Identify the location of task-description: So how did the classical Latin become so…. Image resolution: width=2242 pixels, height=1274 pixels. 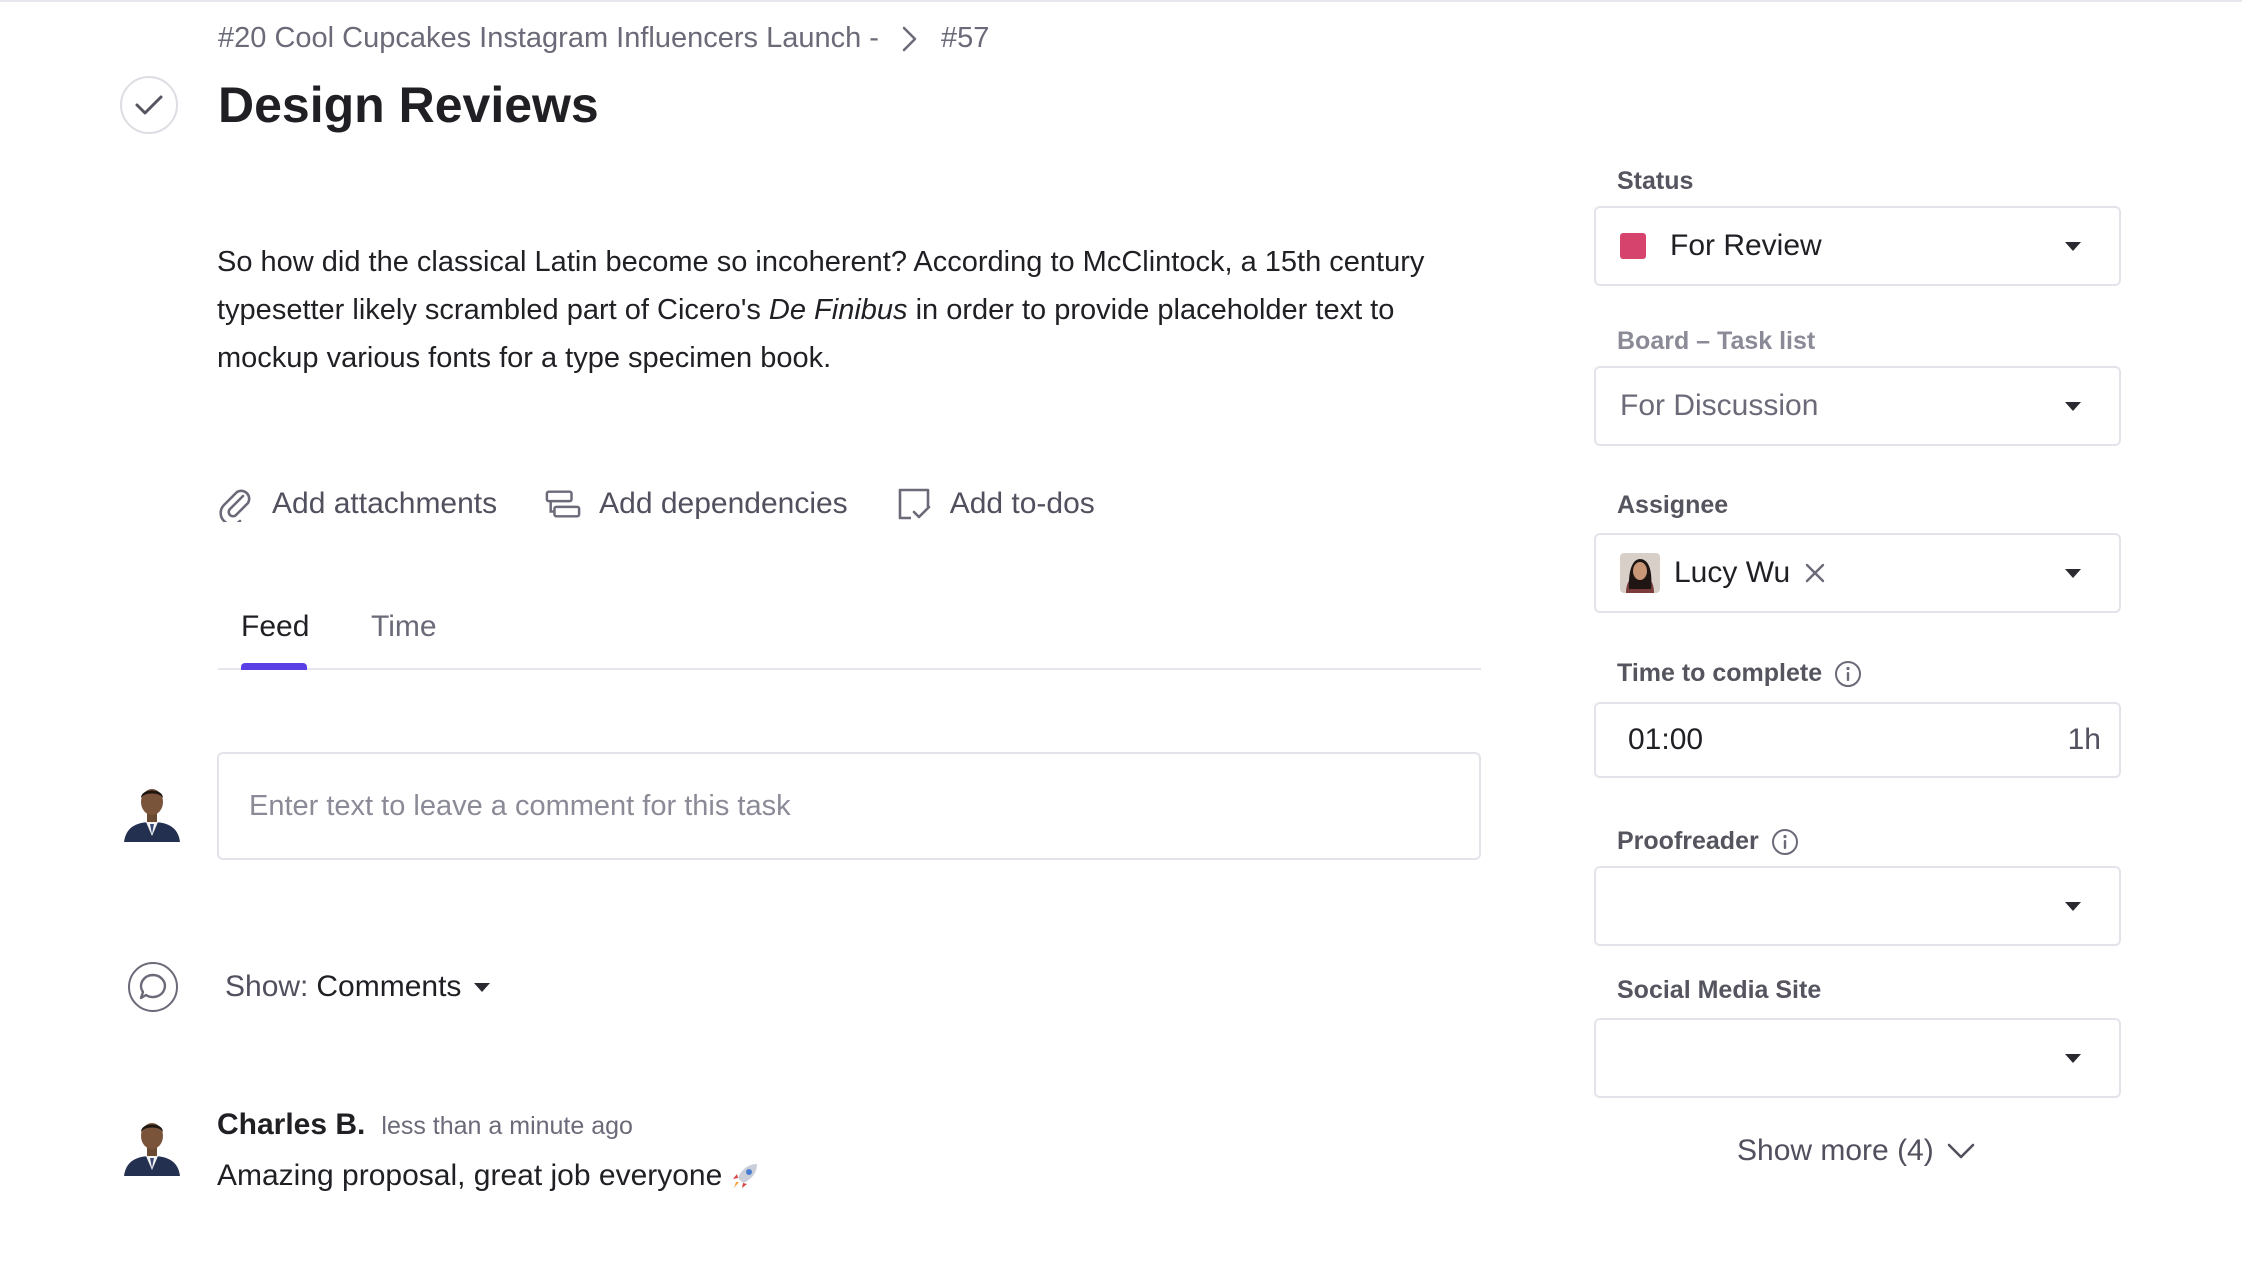
(854, 310).